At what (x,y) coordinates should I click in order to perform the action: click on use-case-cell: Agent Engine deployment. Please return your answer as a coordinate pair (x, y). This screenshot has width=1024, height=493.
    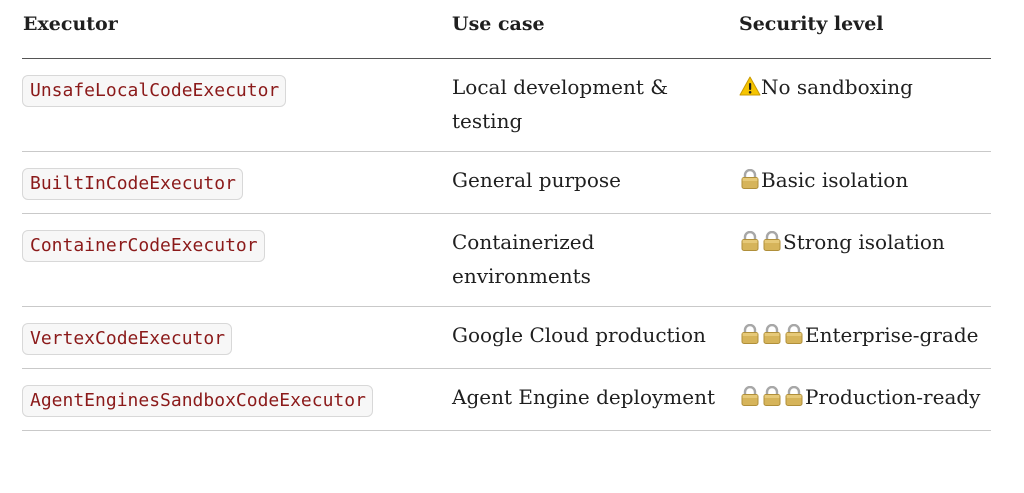
    Looking at the image, I should click on (595, 399).